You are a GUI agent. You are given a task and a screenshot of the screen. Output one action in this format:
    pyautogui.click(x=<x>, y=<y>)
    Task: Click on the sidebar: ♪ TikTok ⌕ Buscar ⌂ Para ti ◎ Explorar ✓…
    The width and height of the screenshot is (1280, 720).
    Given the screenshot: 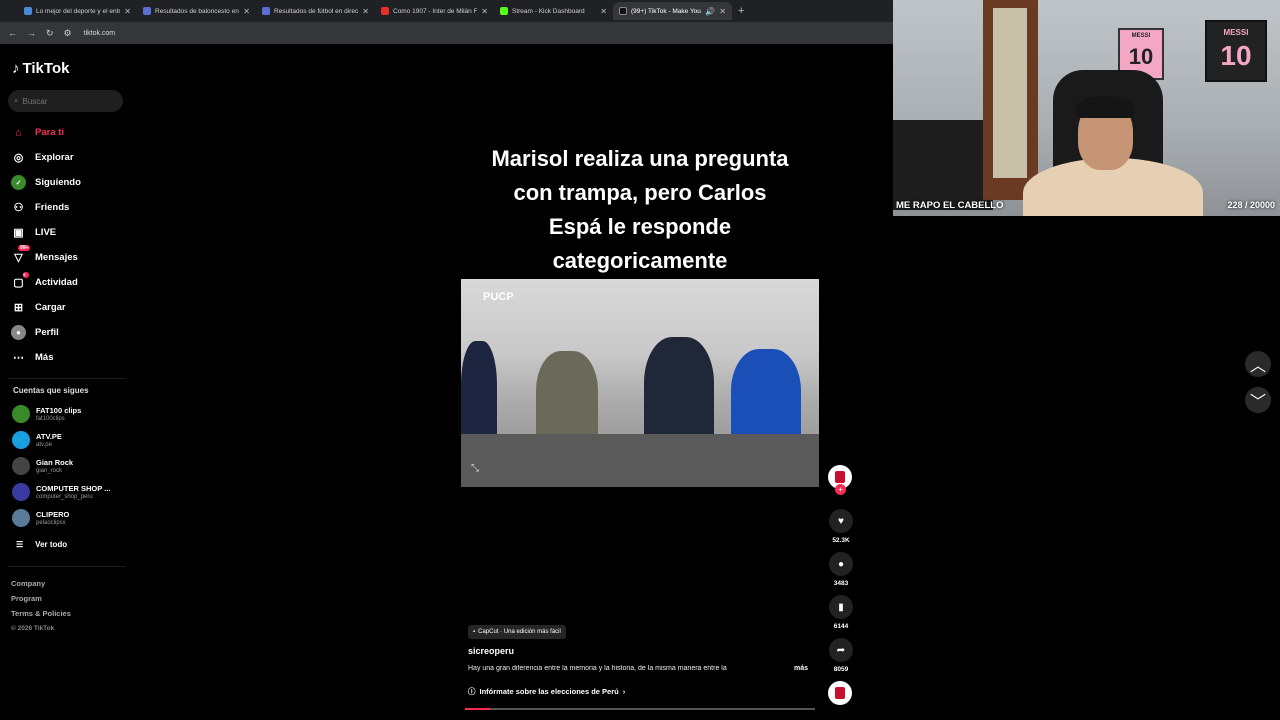 What is the action you would take?
    pyautogui.click(x=65, y=382)
    